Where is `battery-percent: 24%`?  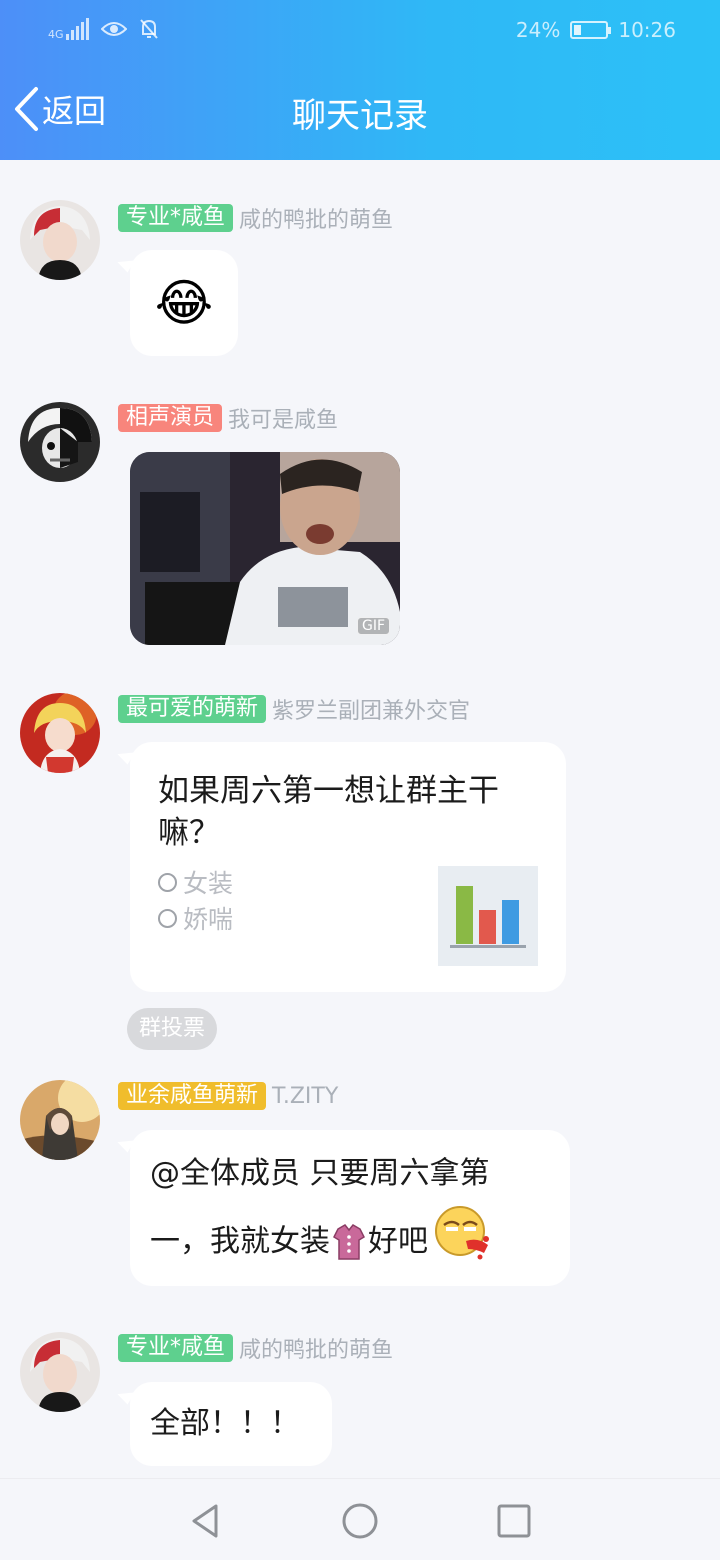 battery-percent: 24% is located at coordinates (538, 30).